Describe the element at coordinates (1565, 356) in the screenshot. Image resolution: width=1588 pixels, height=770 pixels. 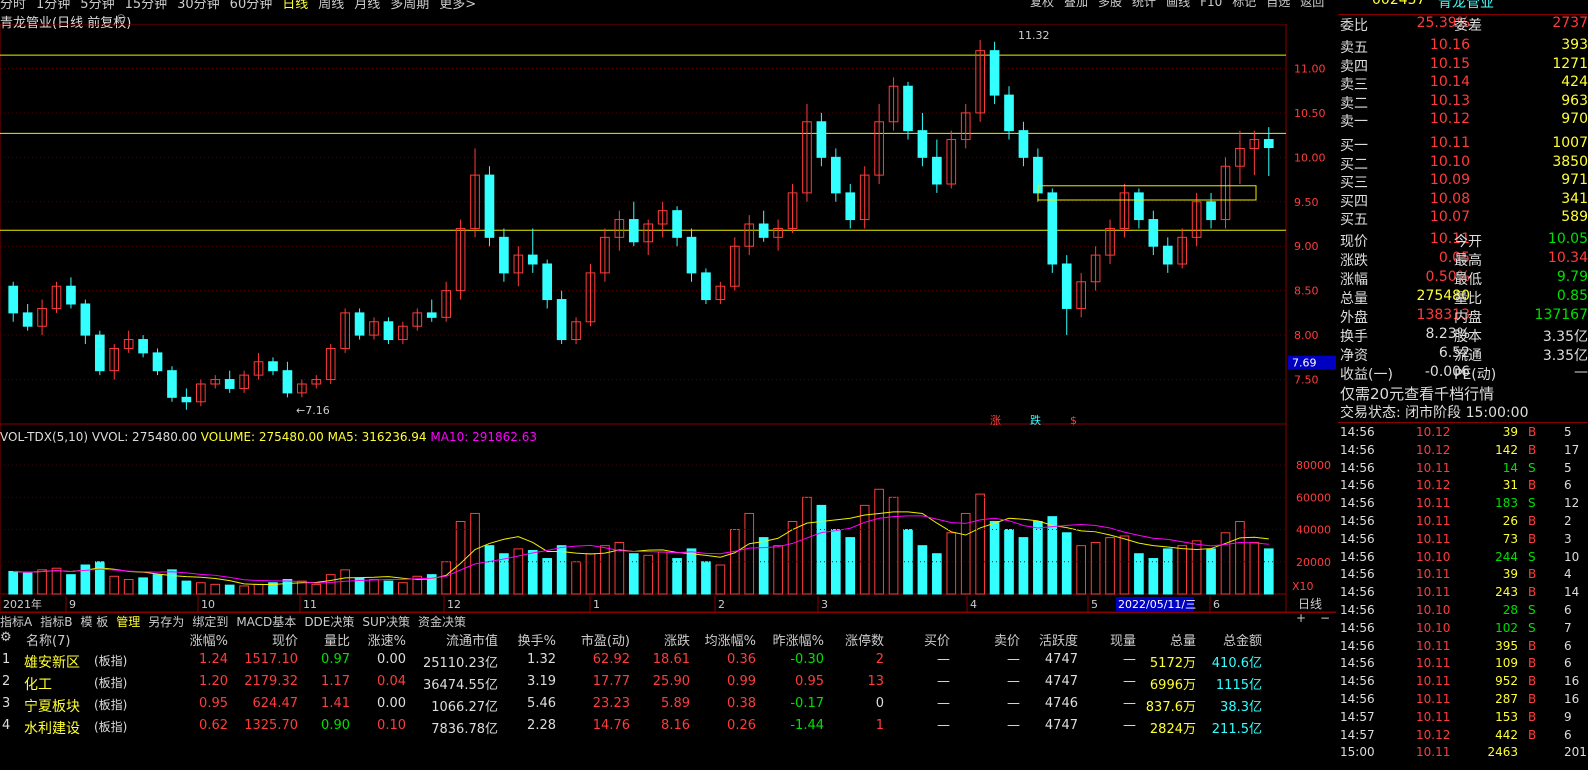
I see `orderbook-cell: 3.35亿` at that location.